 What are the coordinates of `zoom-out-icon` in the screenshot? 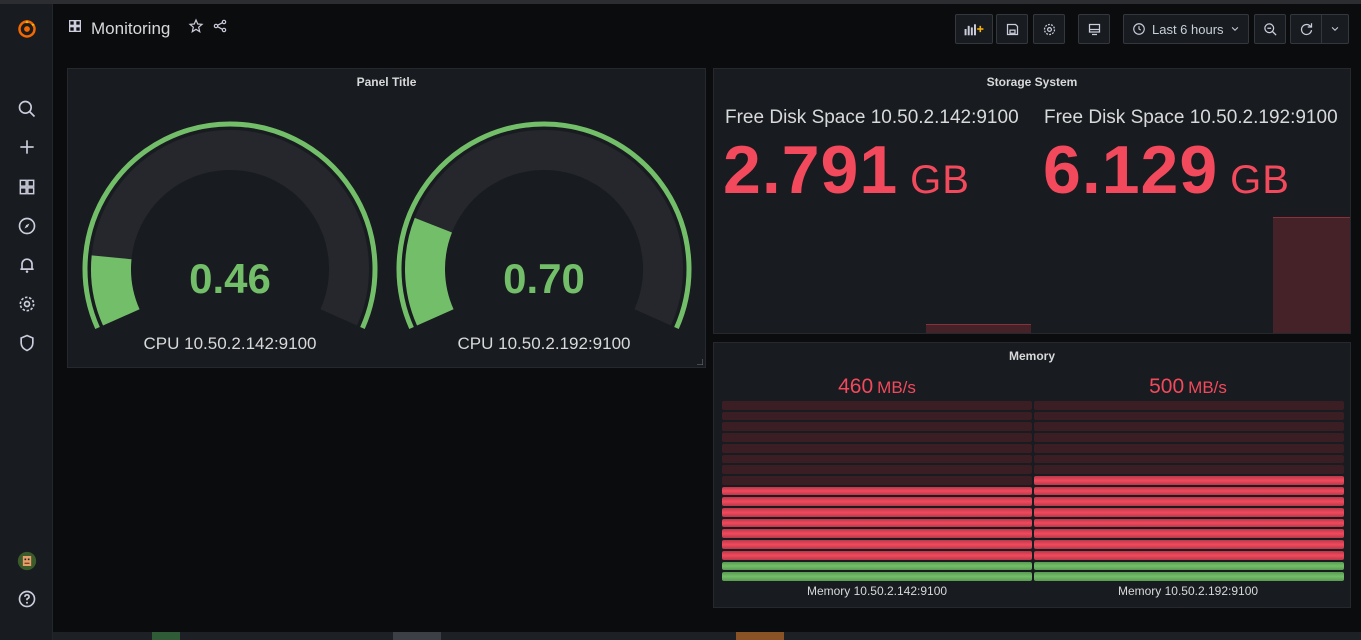 It's located at (1270, 29).